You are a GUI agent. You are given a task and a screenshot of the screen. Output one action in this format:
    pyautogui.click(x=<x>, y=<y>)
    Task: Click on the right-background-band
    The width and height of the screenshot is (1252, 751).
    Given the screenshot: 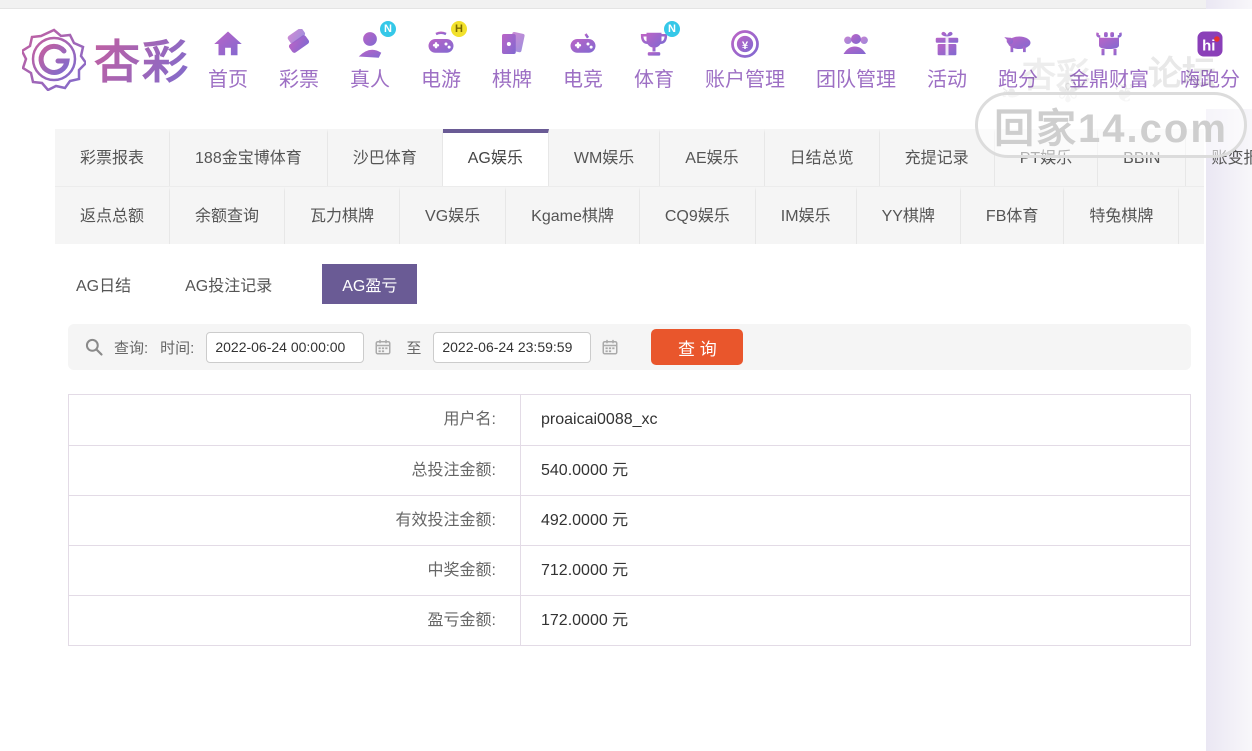 What is the action you would take?
    pyautogui.click(x=1229, y=375)
    